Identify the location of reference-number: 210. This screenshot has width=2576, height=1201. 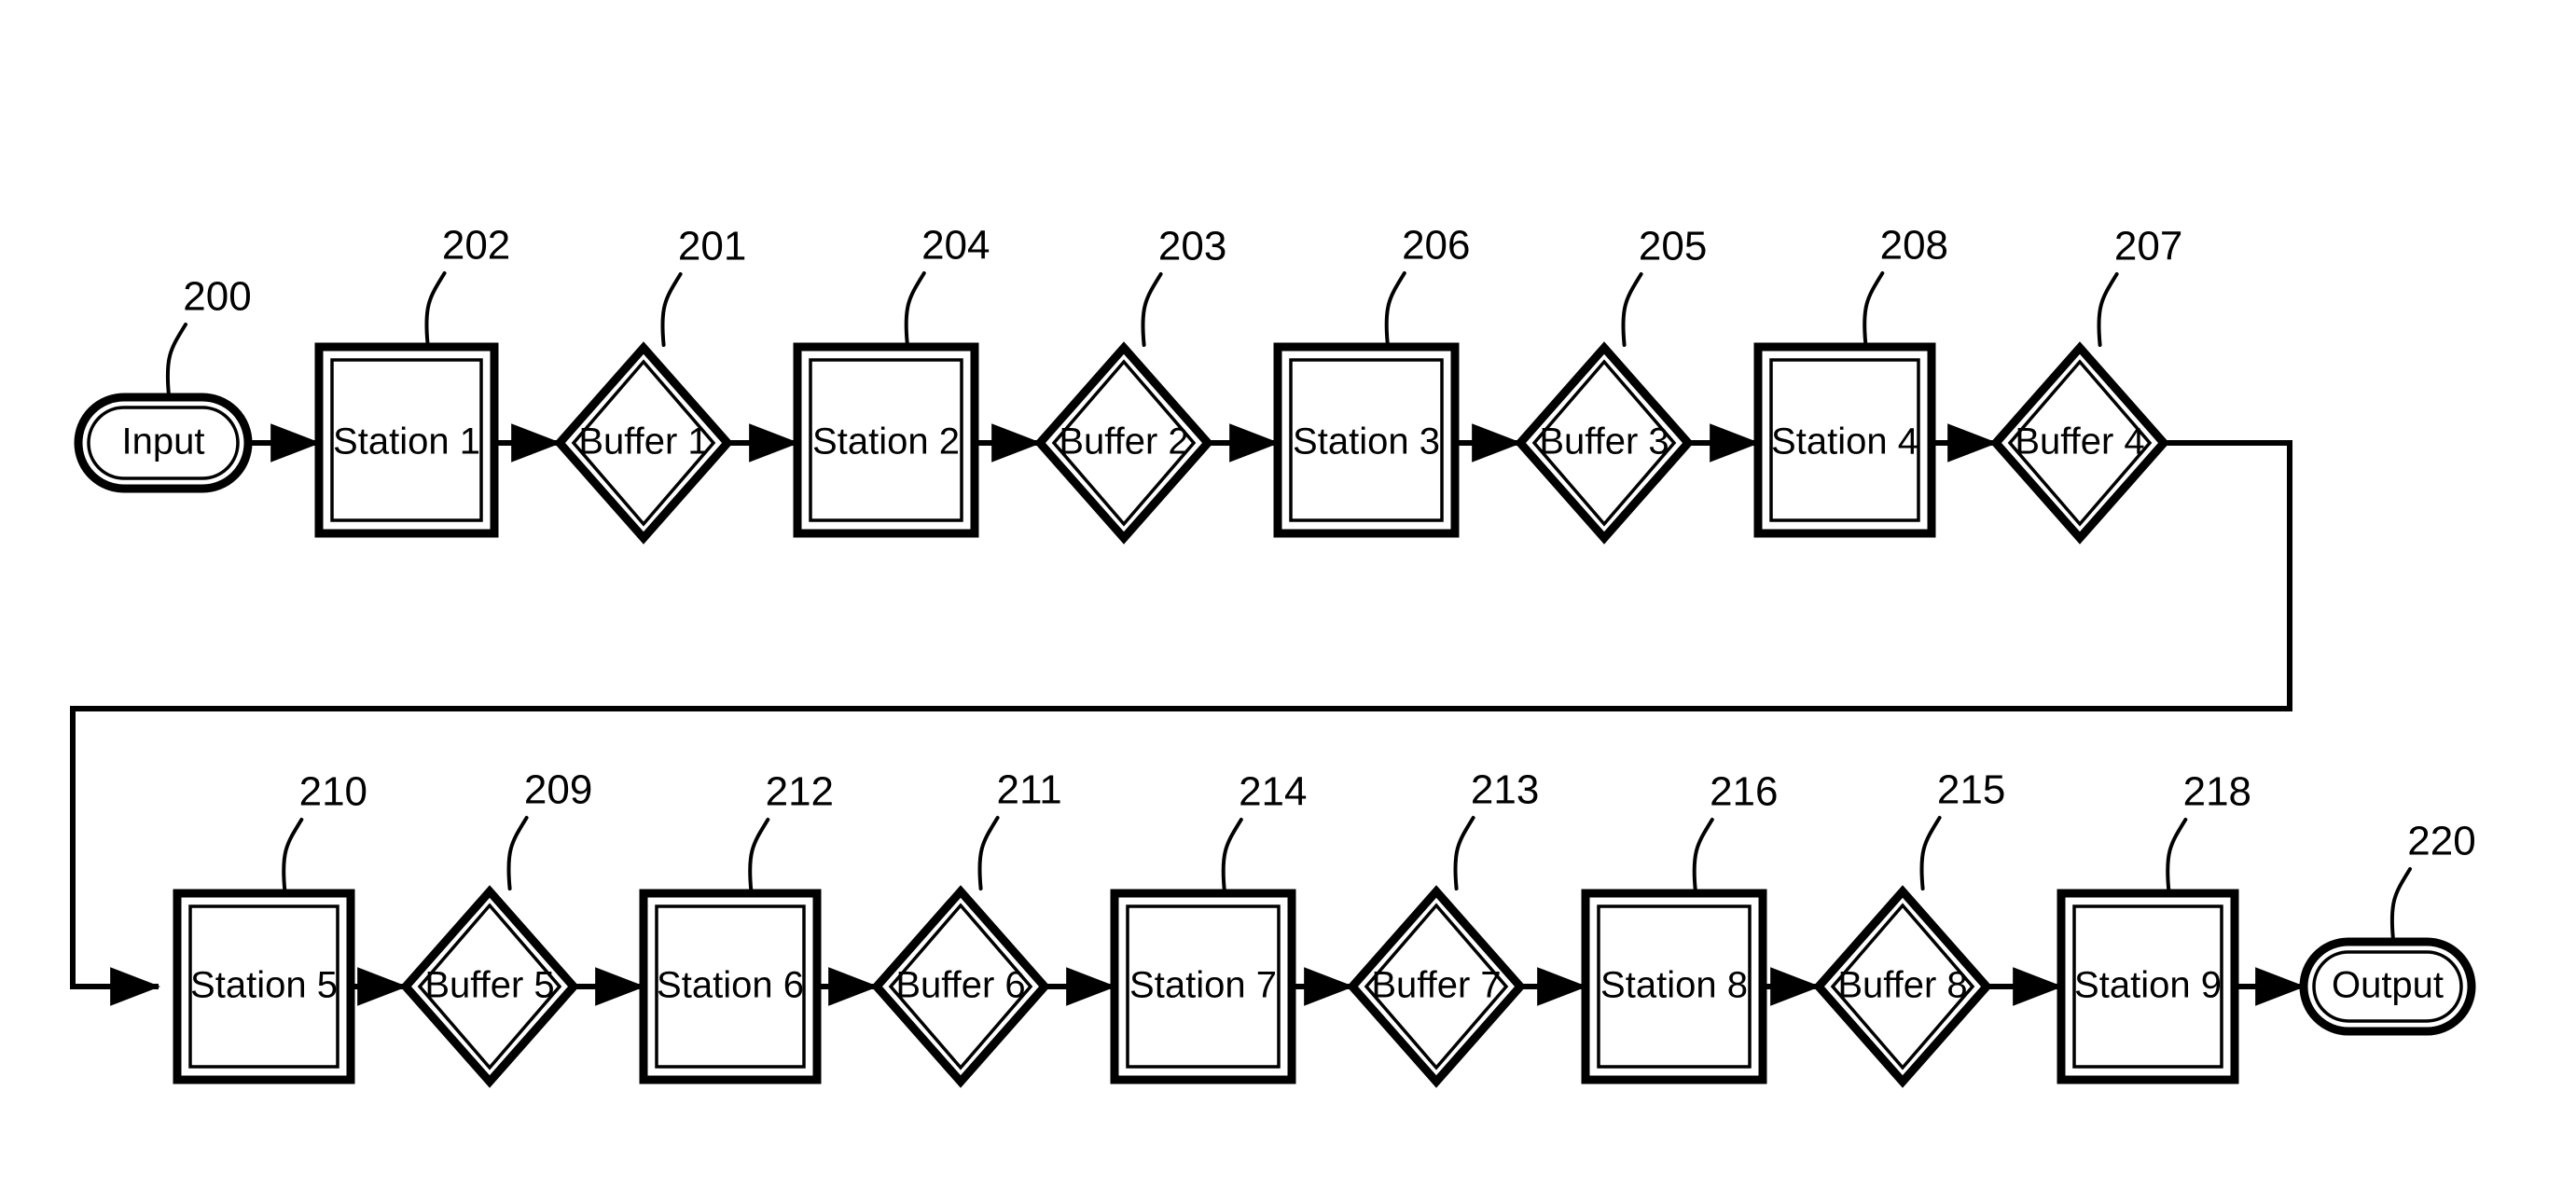
(333, 792).